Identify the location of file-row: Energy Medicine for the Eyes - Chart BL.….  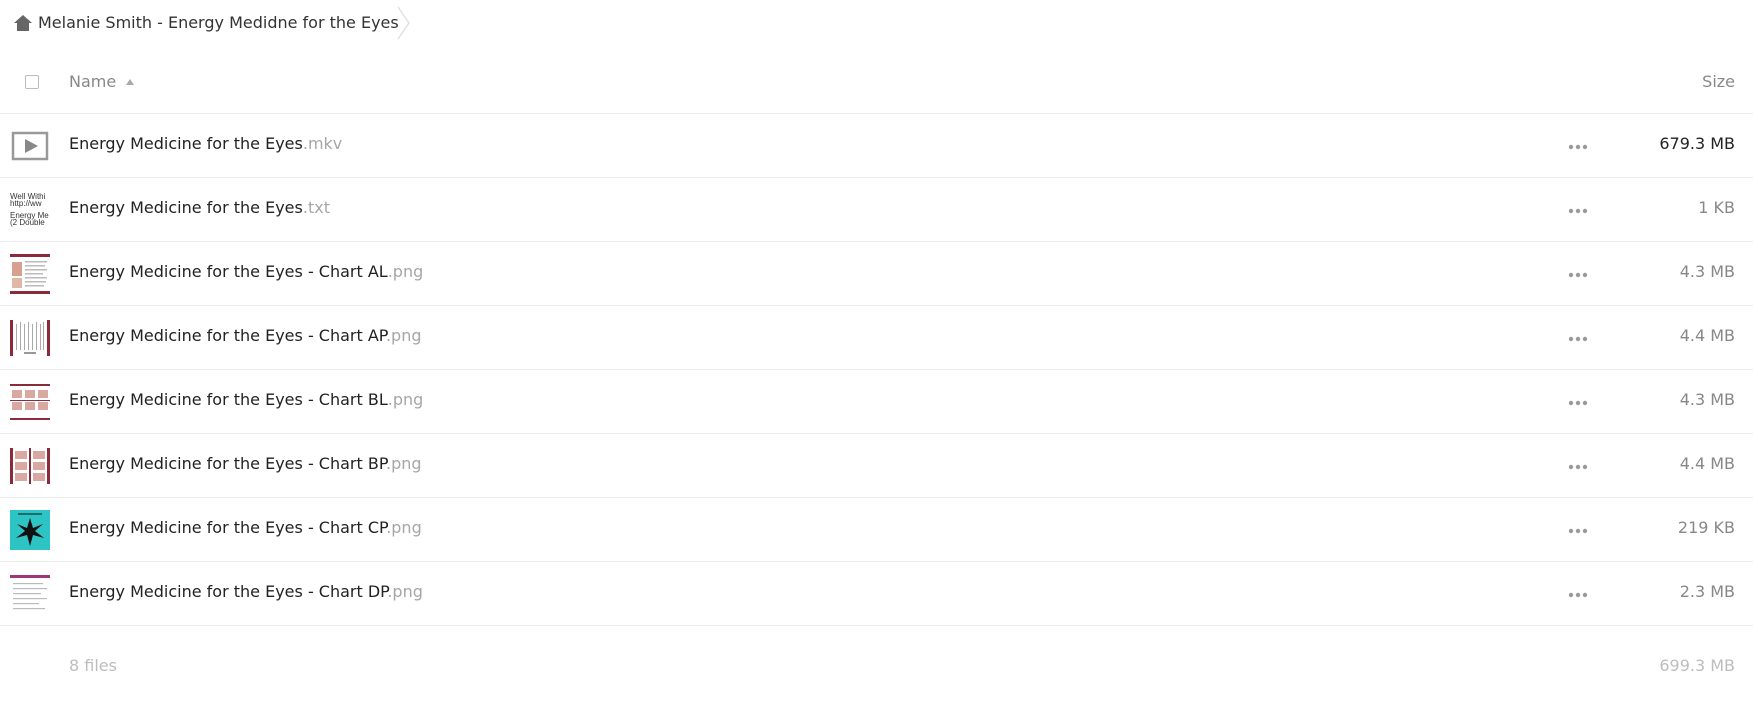
(876, 402).